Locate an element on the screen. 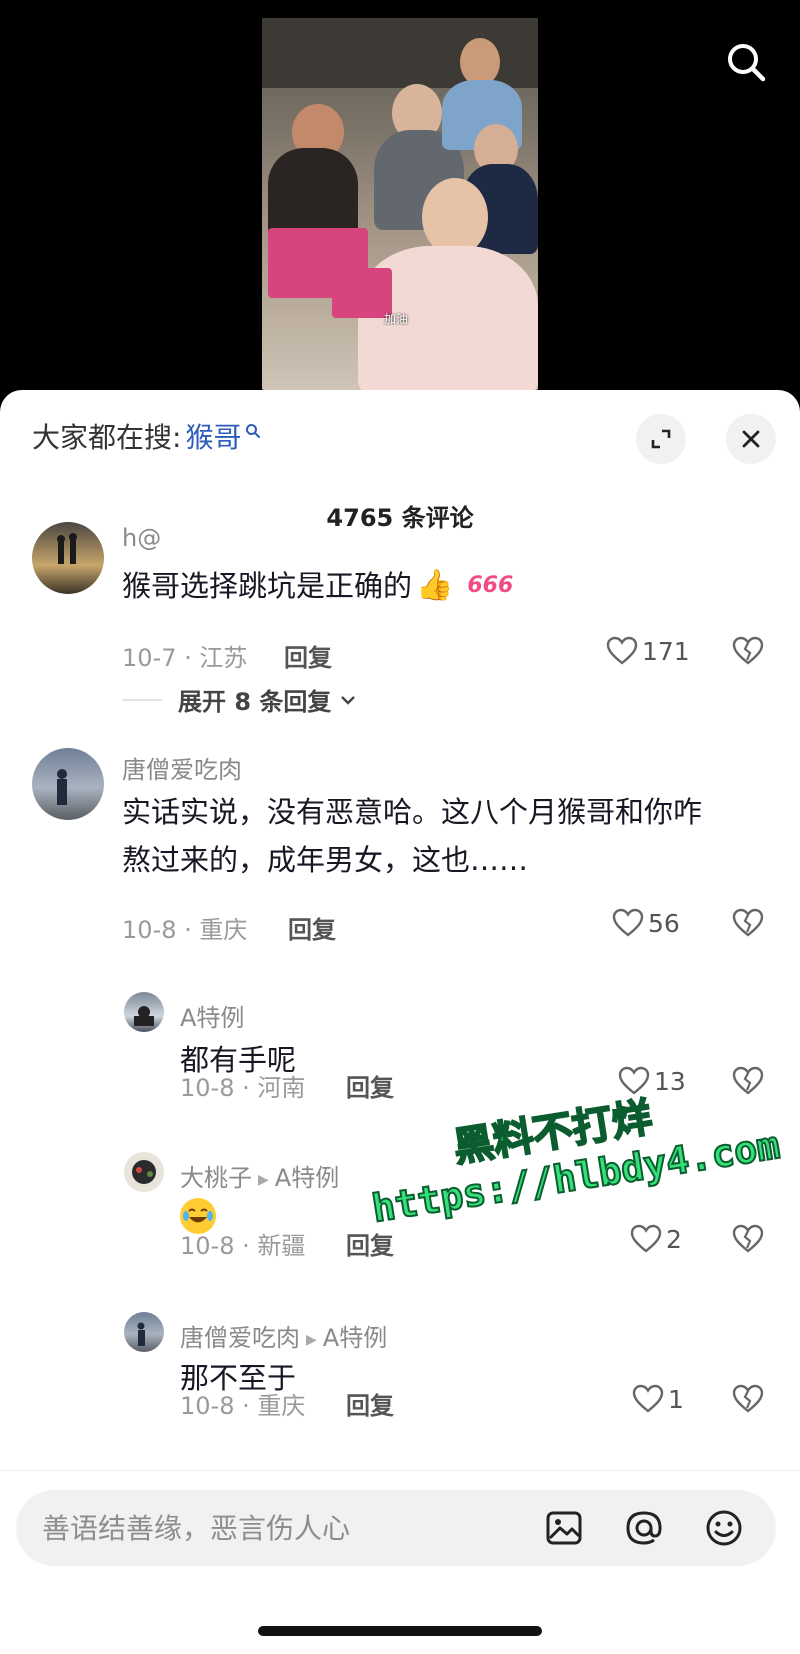 The width and height of the screenshot is (800, 1654). expand-replies-button: 展开 8 条回复 is located at coordinates (240, 699).